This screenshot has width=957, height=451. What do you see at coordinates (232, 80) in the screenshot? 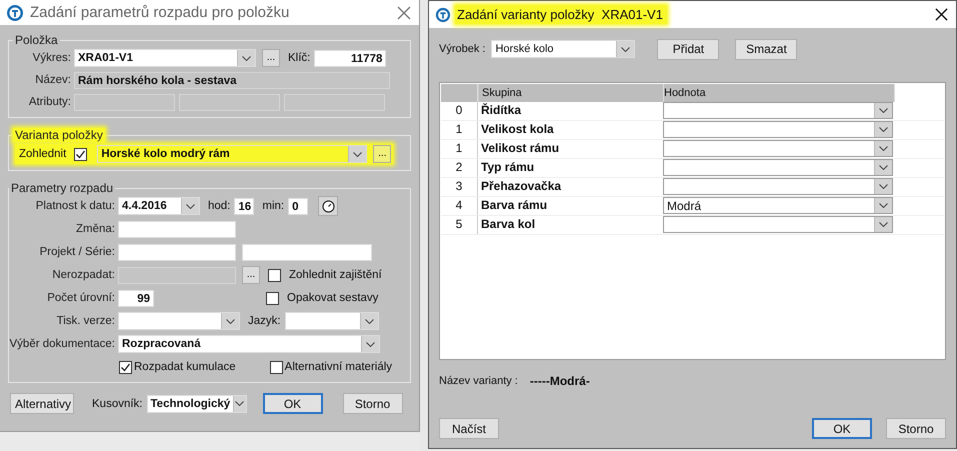
I see `input-field: Rám horského kola - sestava` at bounding box center [232, 80].